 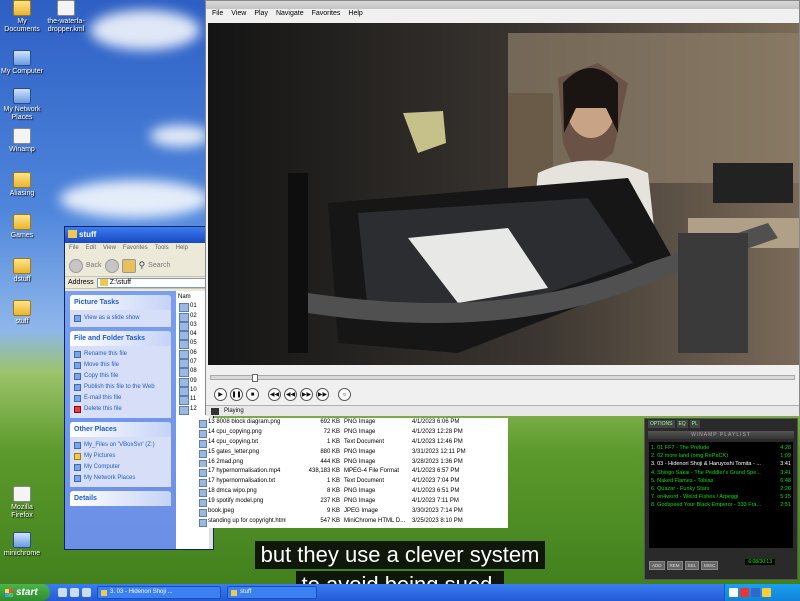 I want to click on playlist-item: 7. on4word - Weird Fishes / Arpeggi 5:15, so click(x=721, y=497).